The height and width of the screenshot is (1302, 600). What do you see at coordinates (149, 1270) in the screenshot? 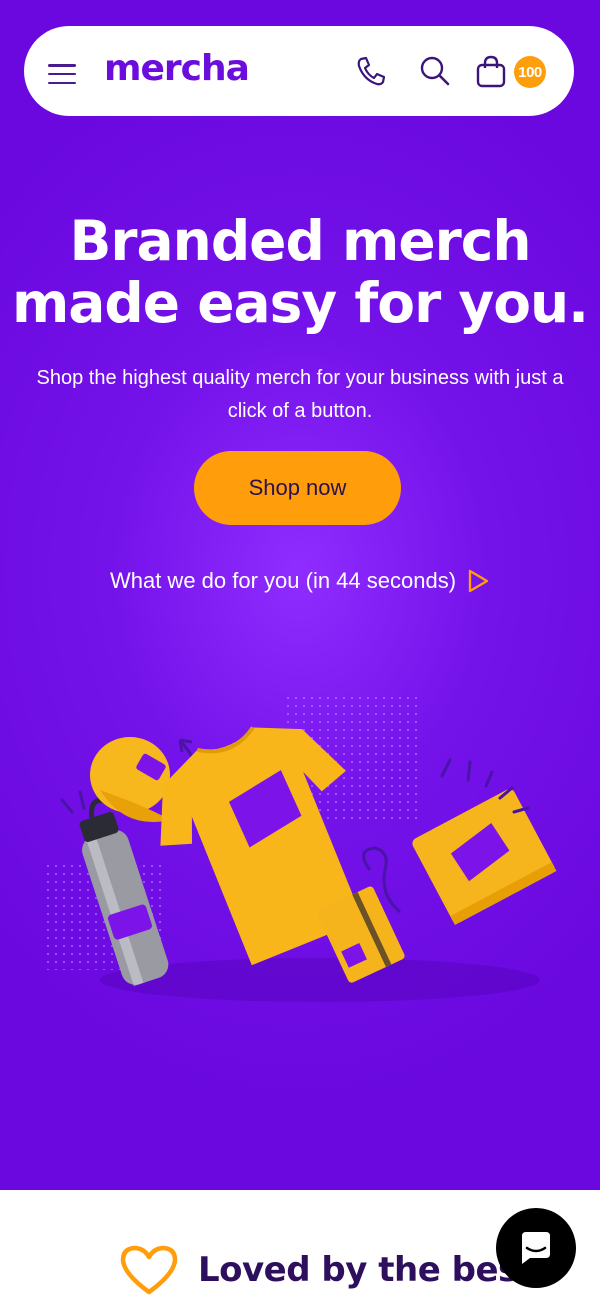
I see `heart-icon` at bounding box center [149, 1270].